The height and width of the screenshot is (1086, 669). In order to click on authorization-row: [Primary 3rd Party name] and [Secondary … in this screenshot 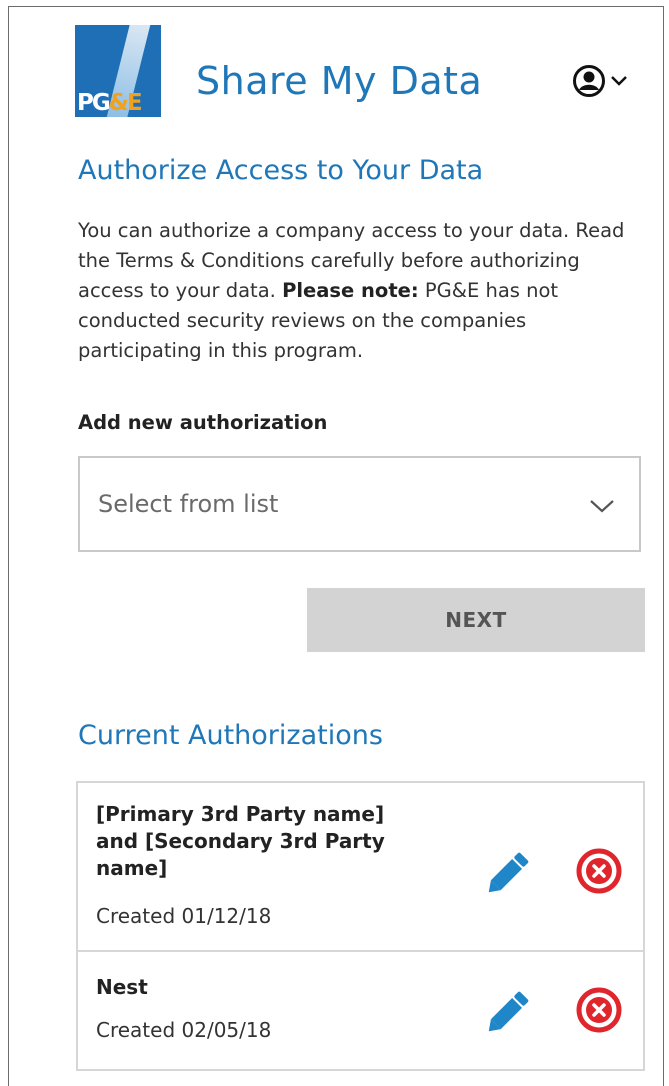, I will do `click(360, 866)`.